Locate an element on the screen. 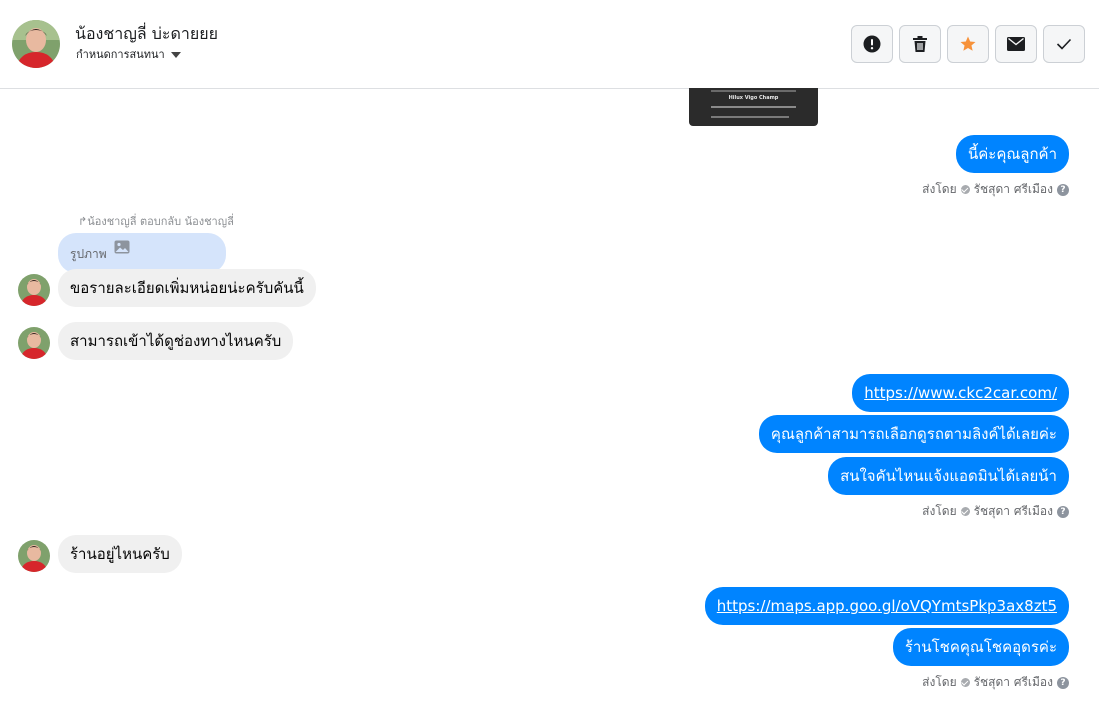 This screenshot has height=710, width=1099. header-actions is located at coordinates (968, 44).